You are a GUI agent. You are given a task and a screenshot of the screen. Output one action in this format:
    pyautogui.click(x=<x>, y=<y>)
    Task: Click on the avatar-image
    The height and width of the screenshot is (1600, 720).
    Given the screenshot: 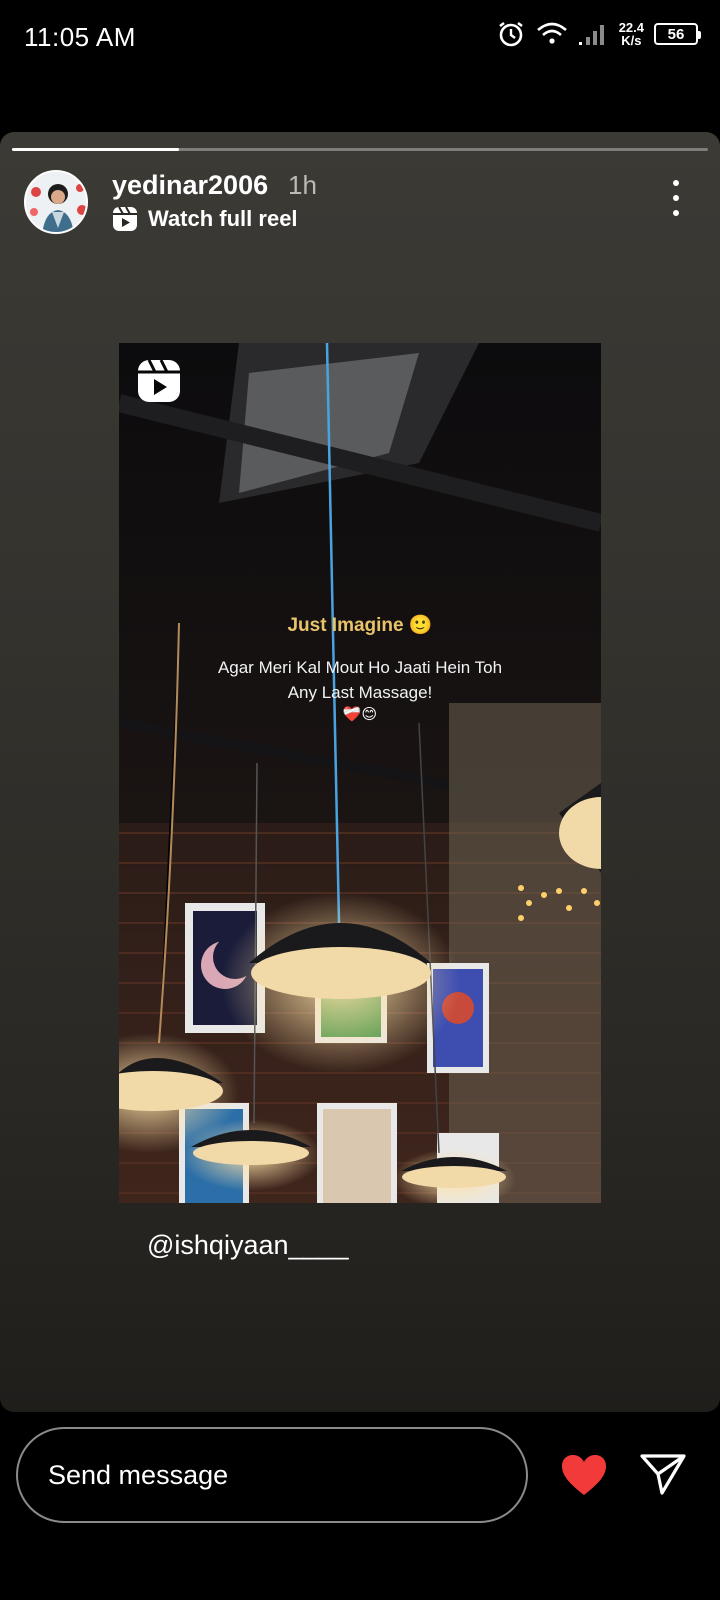 What is the action you would take?
    pyautogui.click(x=56, y=202)
    